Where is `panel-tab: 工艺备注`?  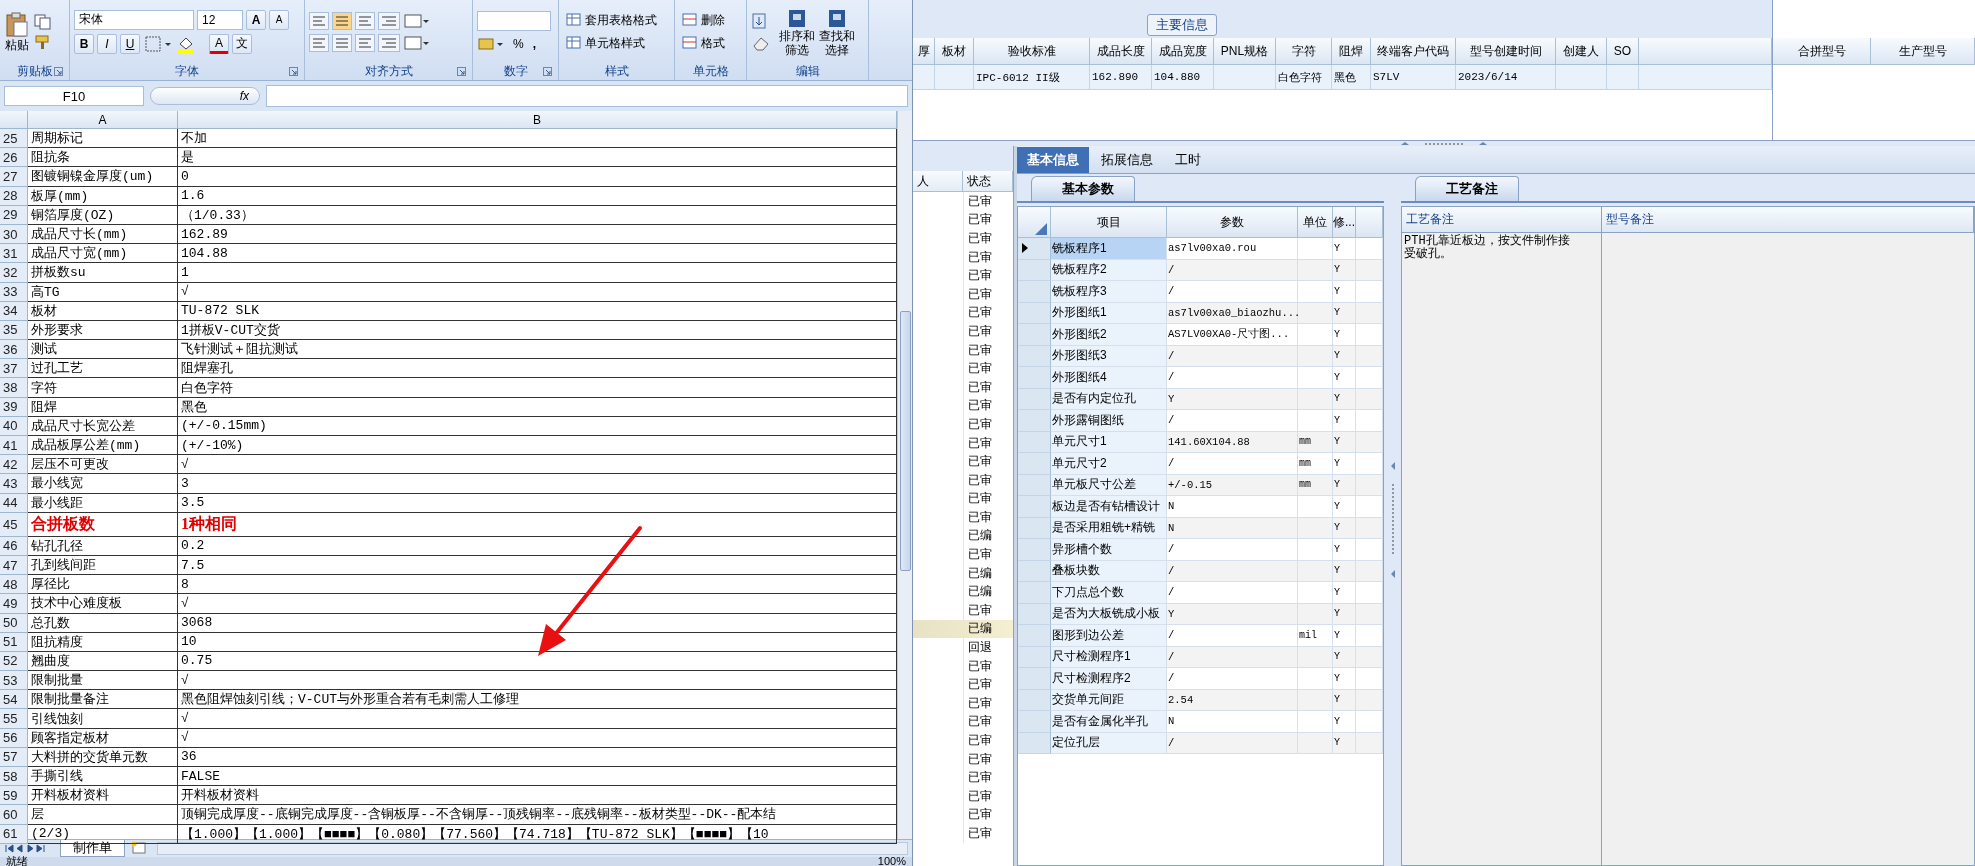 panel-tab: 工艺备注 is located at coordinates (1467, 188).